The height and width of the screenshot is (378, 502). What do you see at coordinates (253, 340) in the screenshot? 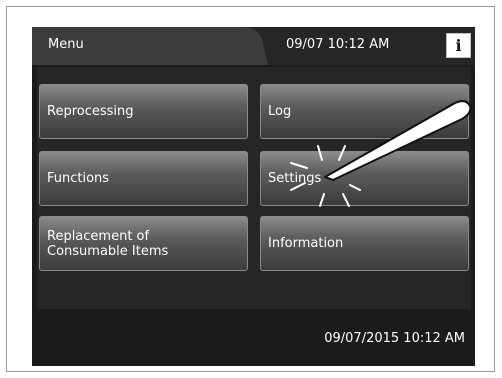
I see `status-bar: 09/07/2015 10:12 AM` at bounding box center [253, 340].